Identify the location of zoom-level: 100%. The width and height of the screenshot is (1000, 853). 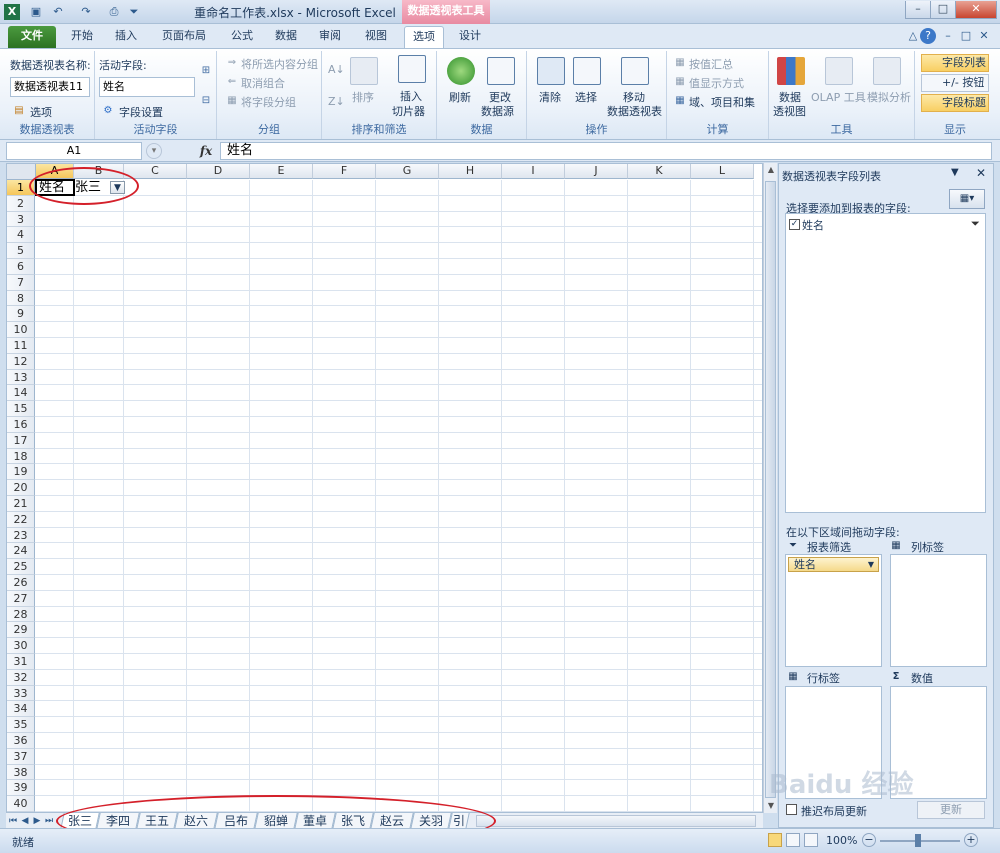
(841, 840).